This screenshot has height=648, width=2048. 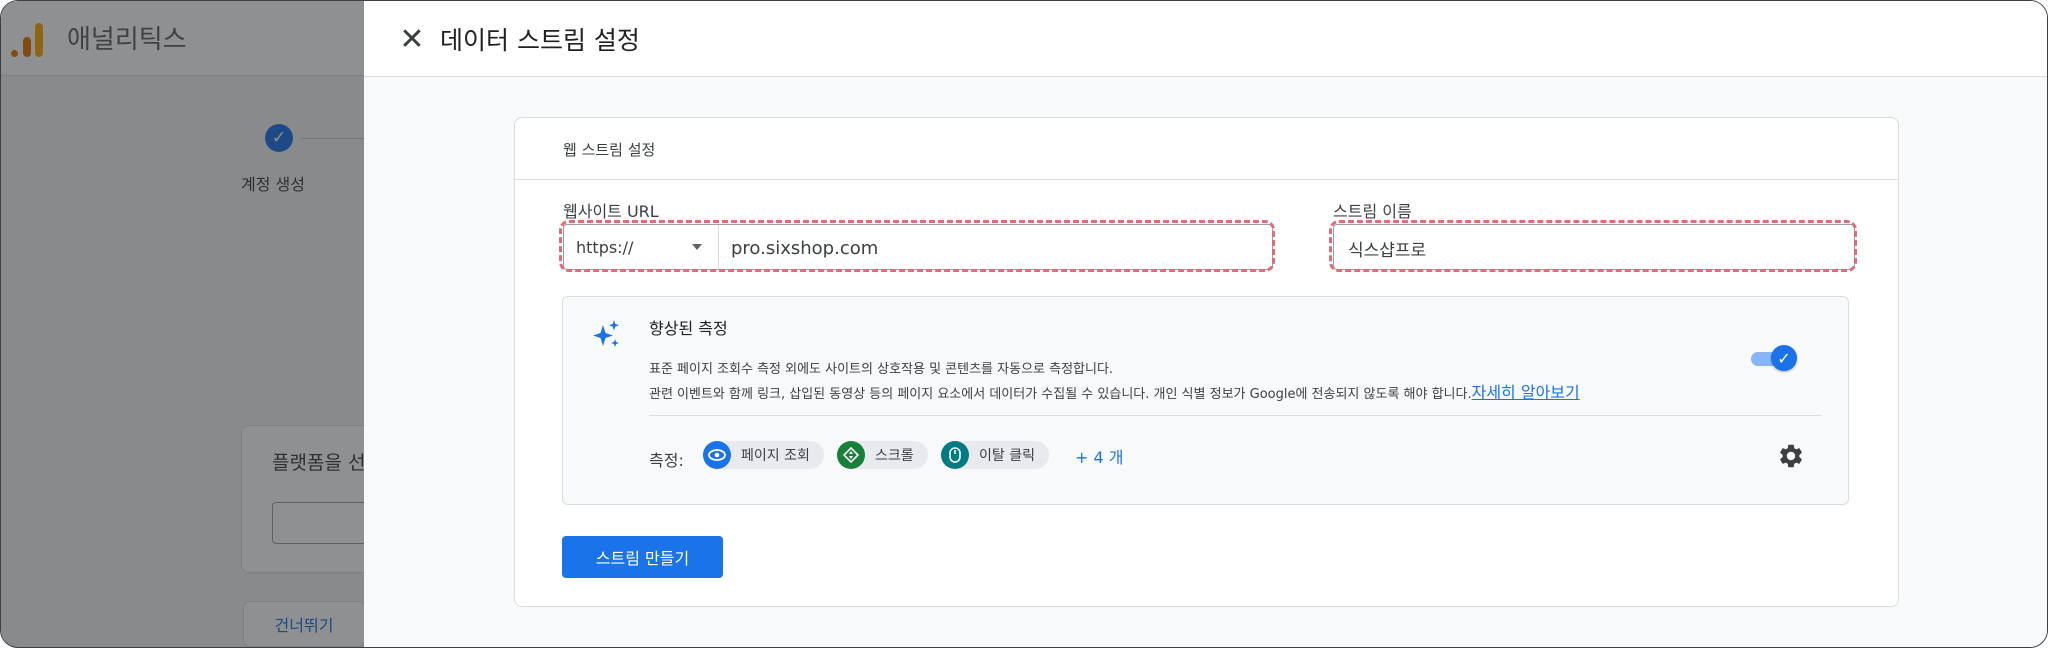 What do you see at coordinates (1784, 358) in the screenshot?
I see `check-icon: ✓` at bounding box center [1784, 358].